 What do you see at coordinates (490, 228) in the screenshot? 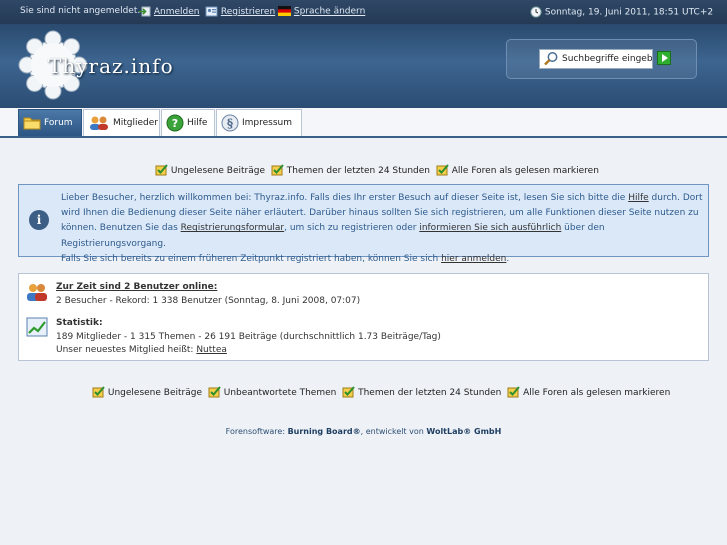
I see `registration-info-link: informieren Sie sich ausführlich` at bounding box center [490, 228].